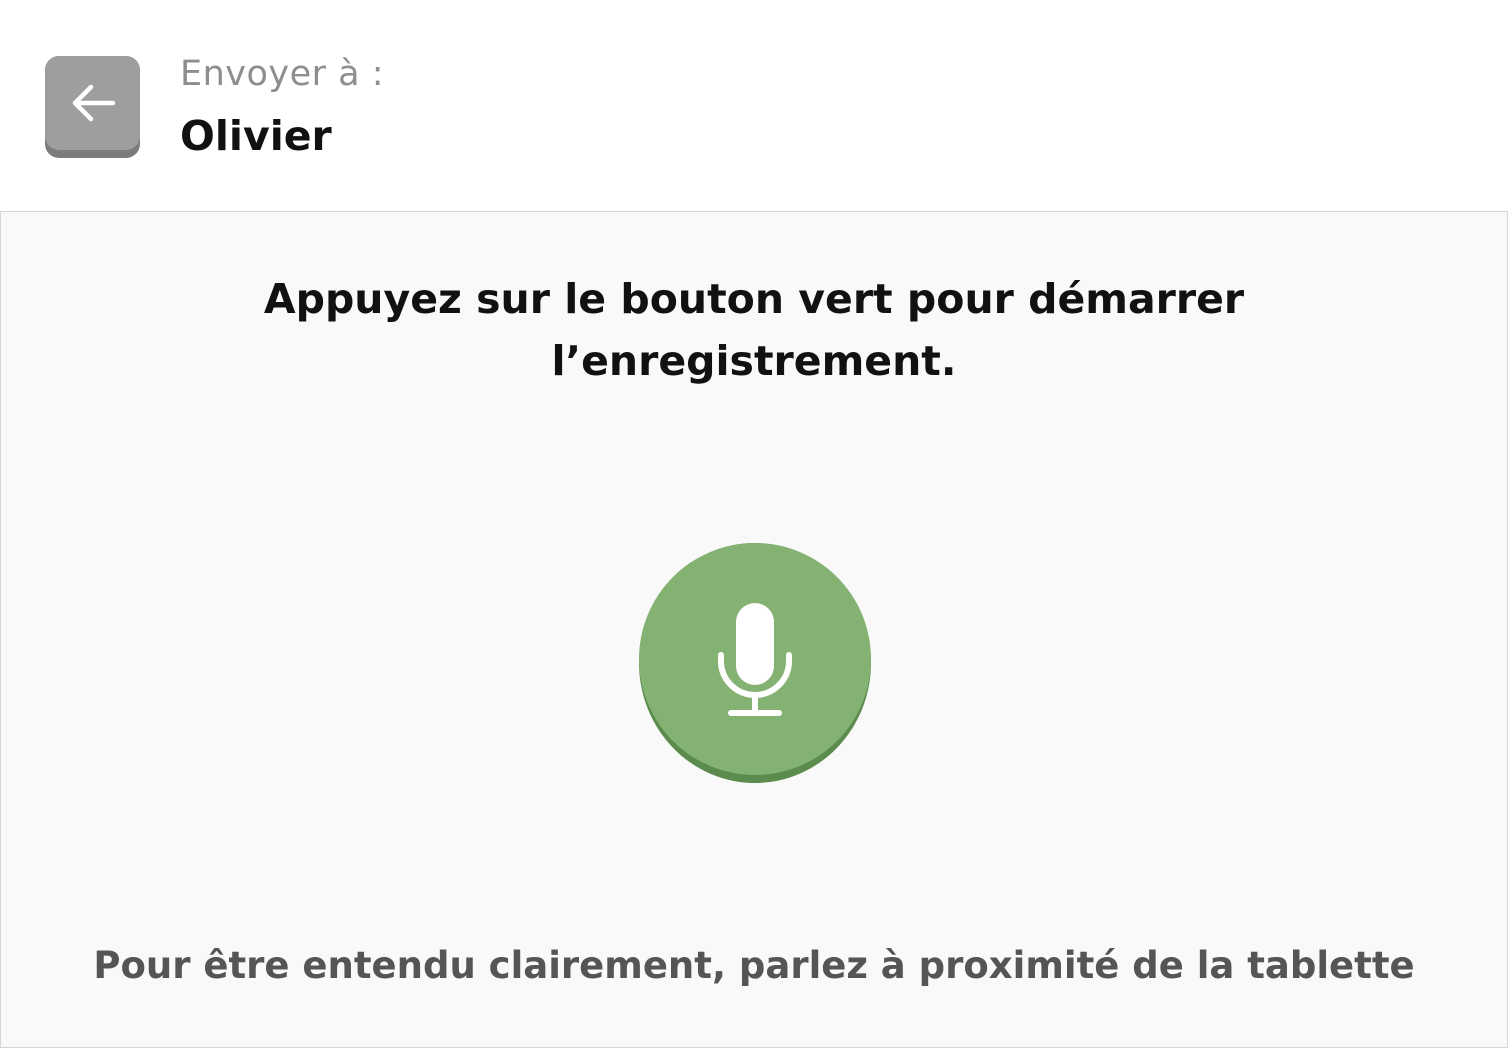 The height and width of the screenshot is (1048, 1508). I want to click on recipient-label: Envoyer à :, so click(282, 74).